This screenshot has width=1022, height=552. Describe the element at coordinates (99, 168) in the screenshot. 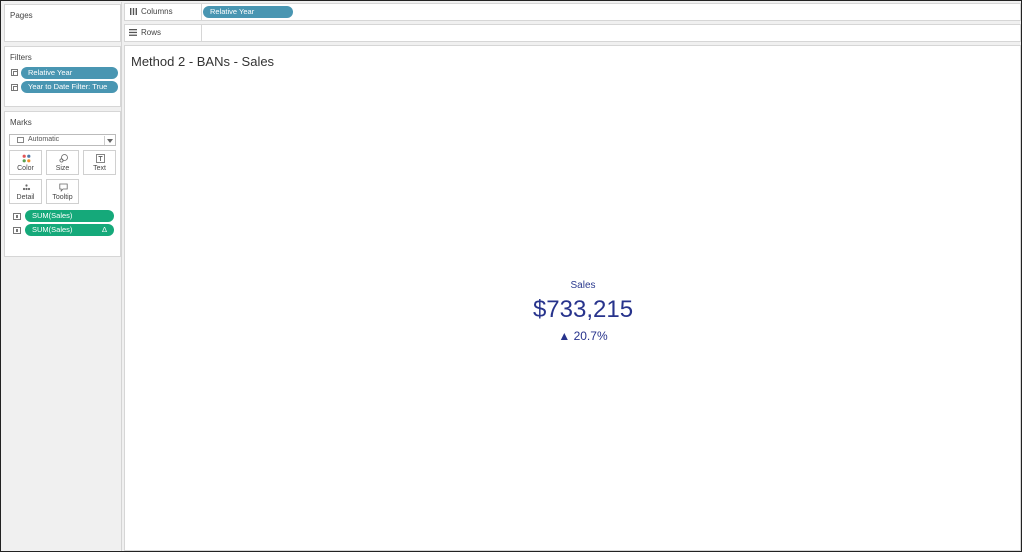

I see `text-label: Text` at that location.